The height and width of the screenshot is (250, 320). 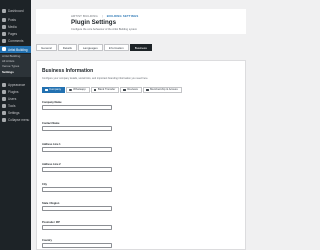 I want to click on id-card-icon, so click(x=147, y=90).